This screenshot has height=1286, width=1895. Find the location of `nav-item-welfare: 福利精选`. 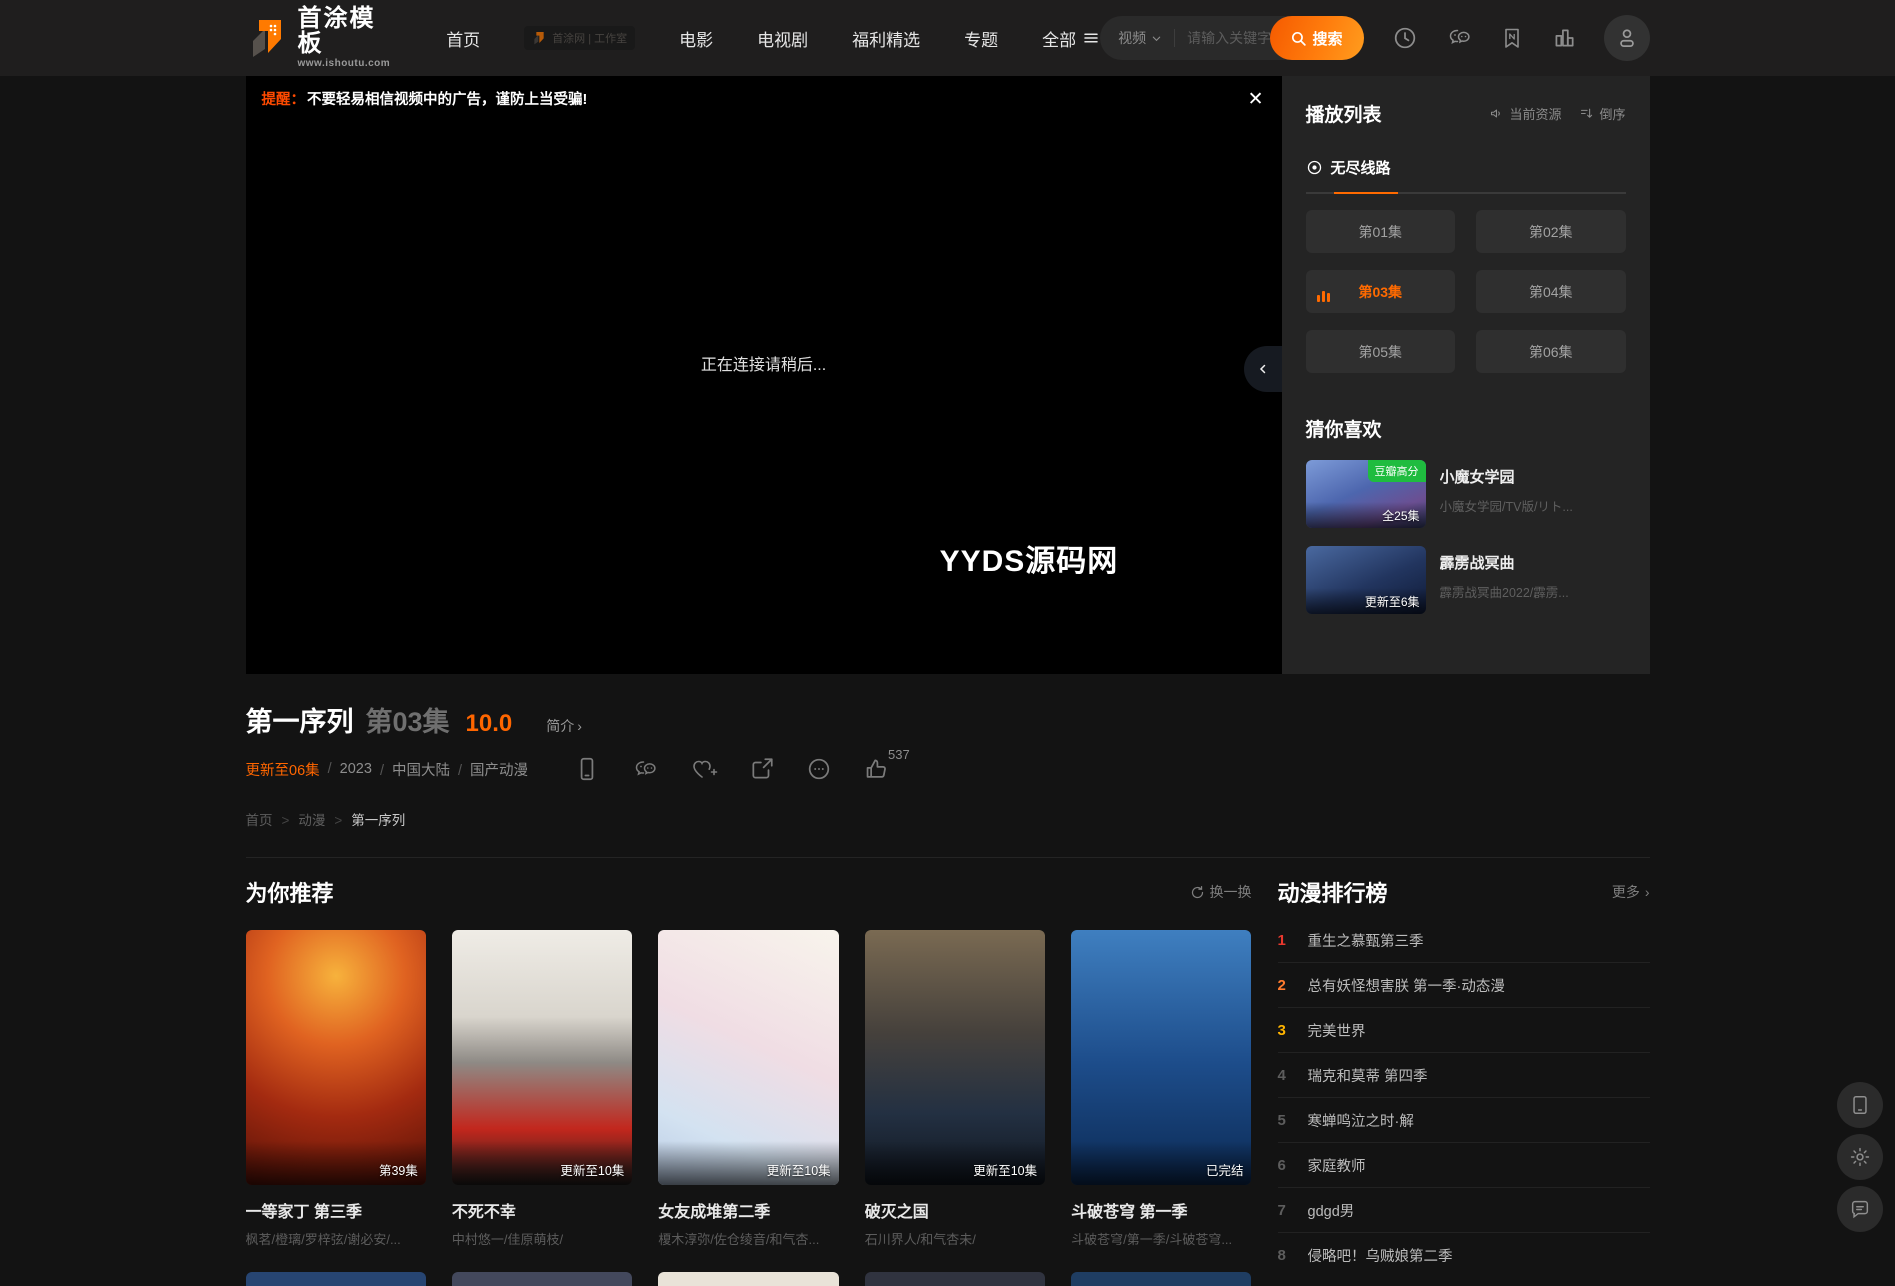

nav-item-welfare: 福利精选 is located at coordinates (886, 38).